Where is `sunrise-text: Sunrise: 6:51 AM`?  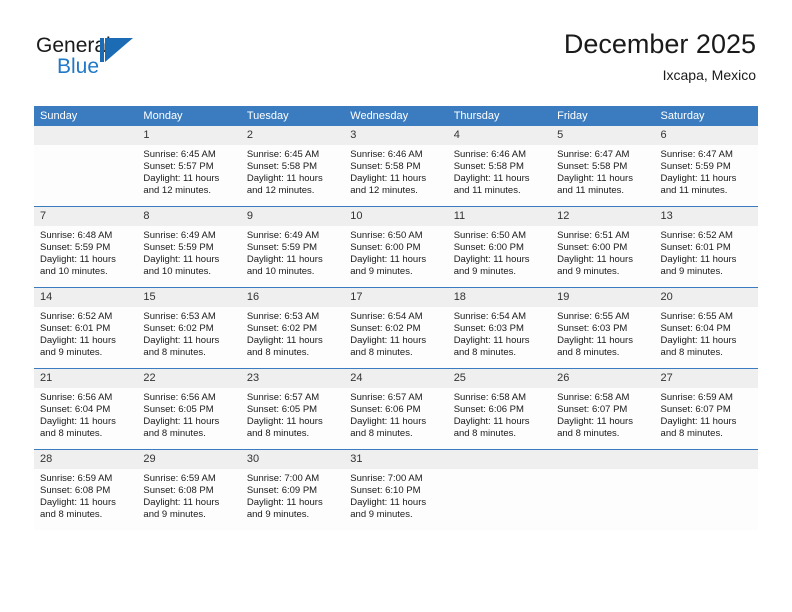 sunrise-text: Sunrise: 6:51 AM is located at coordinates (593, 235).